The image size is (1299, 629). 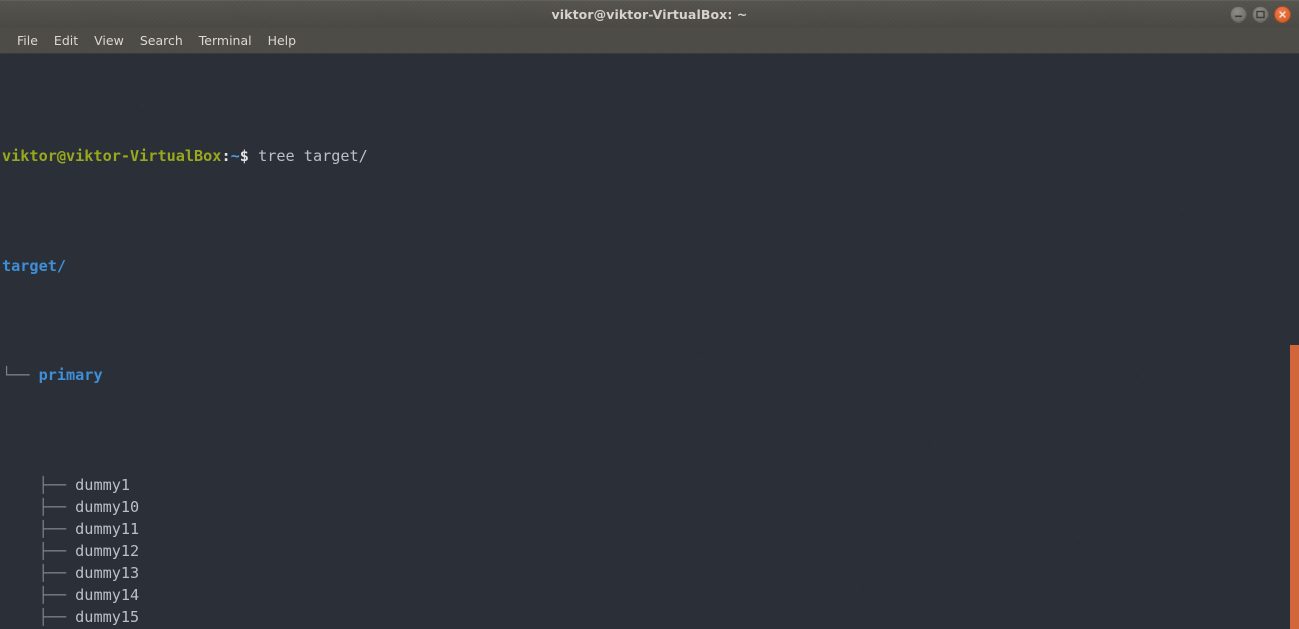 I want to click on minimize-button, so click(x=1238, y=14).